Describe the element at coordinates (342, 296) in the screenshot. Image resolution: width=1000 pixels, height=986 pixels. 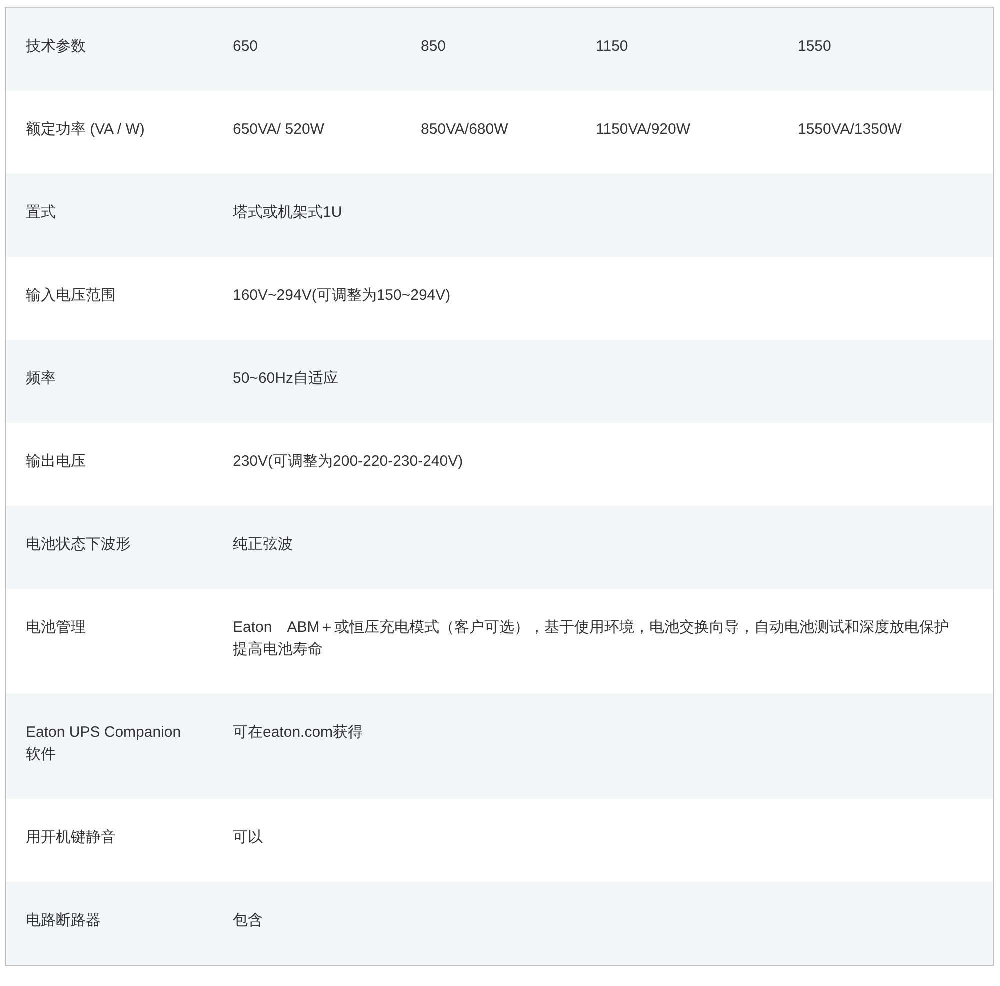
I see `table-cell-text: 160V~294V(可调整为150~294V)` at that location.